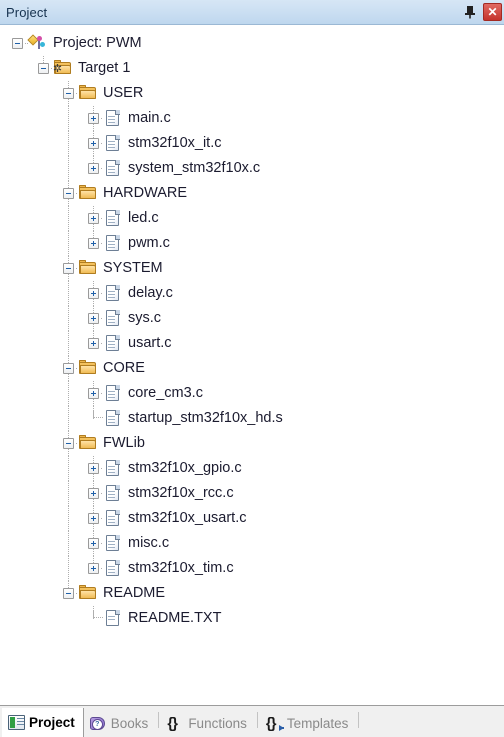  I want to click on pin-icon, so click(470, 12).